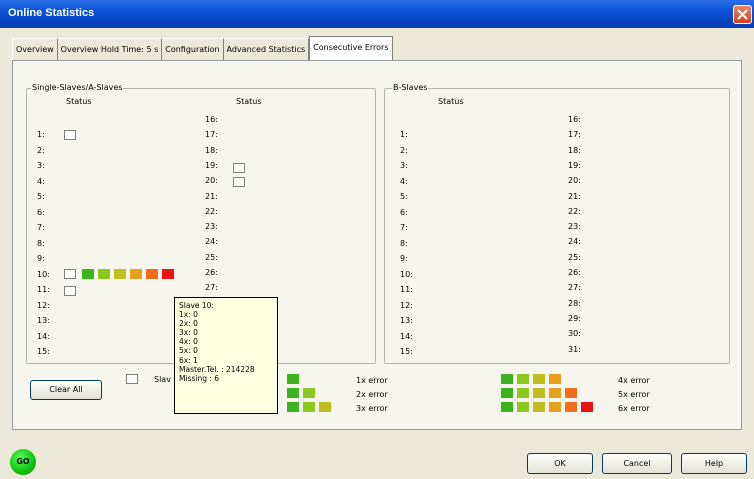 This screenshot has width=754, height=479. What do you see at coordinates (23, 462) in the screenshot?
I see `go-status-icon: GO` at bounding box center [23, 462].